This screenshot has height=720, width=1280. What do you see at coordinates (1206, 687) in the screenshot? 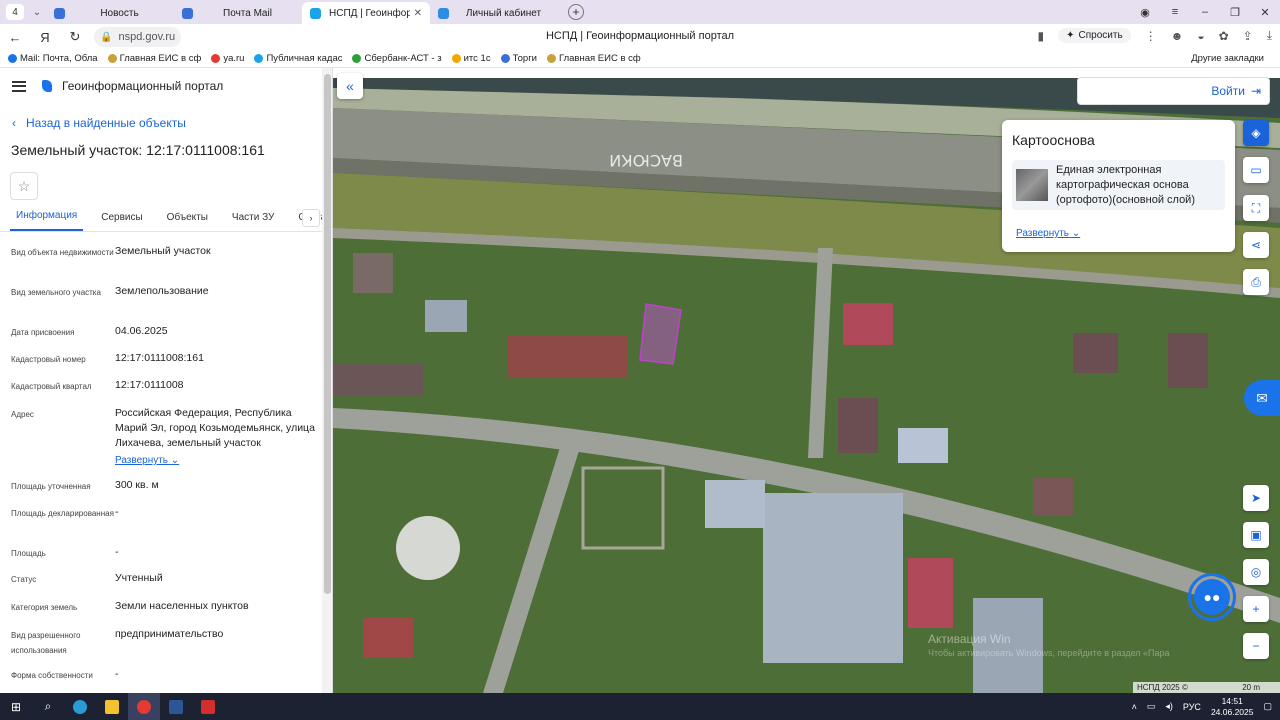
I see `map-attribution: НСПД 2025 © 20 m` at bounding box center [1206, 687].